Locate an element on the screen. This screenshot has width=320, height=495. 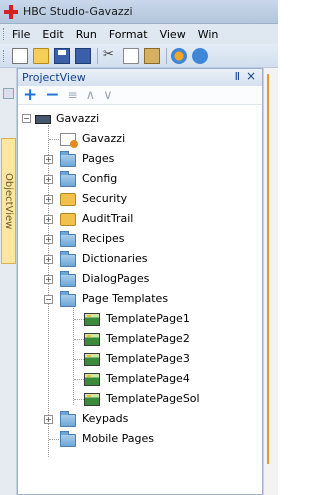
paste-icon is located at coordinates (152, 55).